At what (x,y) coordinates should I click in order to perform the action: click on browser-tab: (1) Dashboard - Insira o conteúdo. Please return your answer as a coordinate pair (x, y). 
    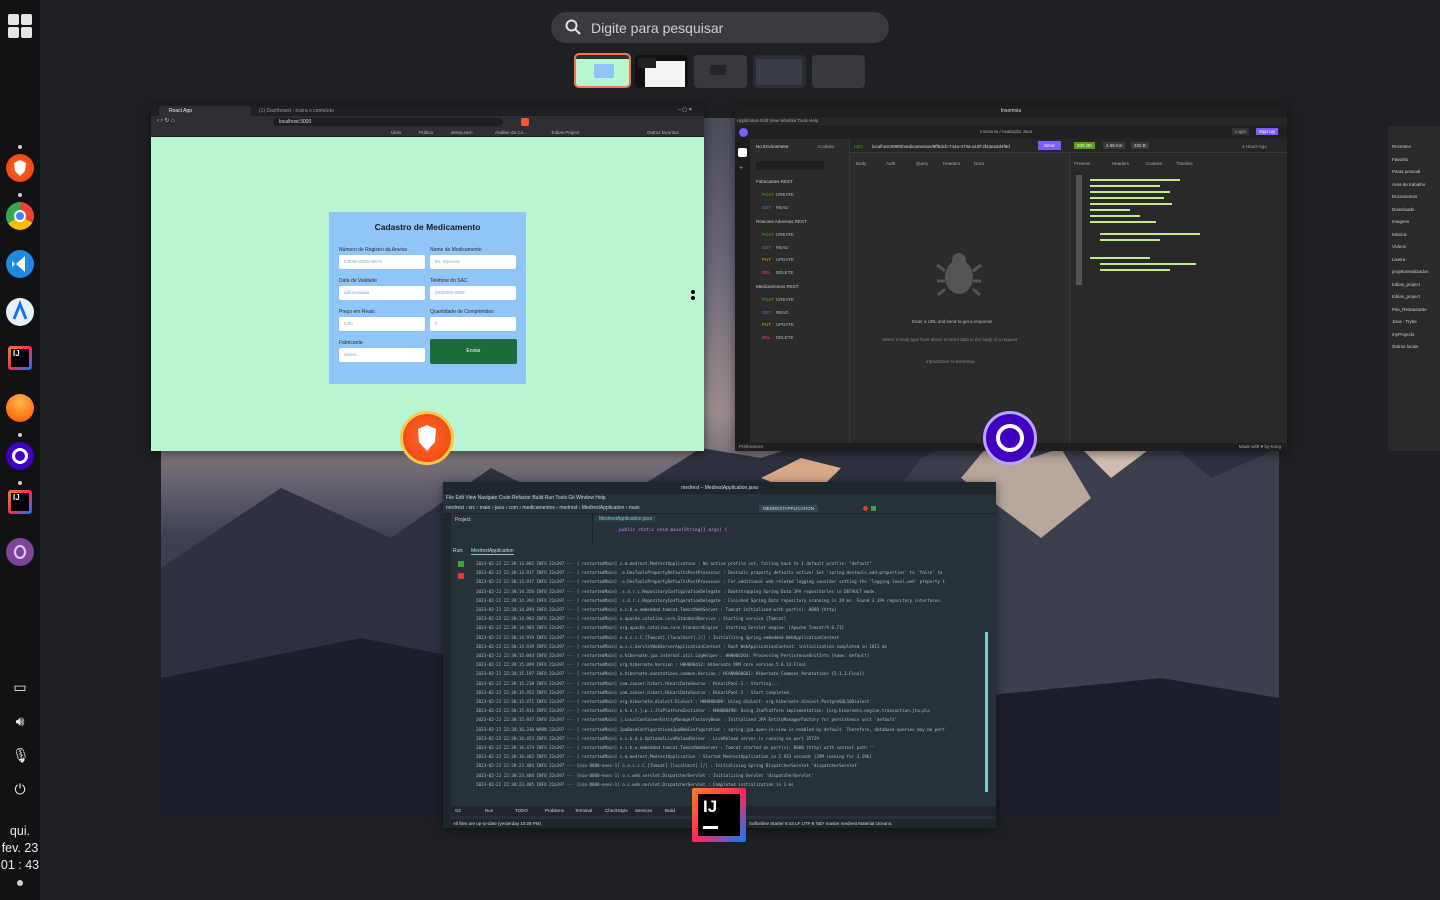
    Looking at the image, I should click on (295, 111).